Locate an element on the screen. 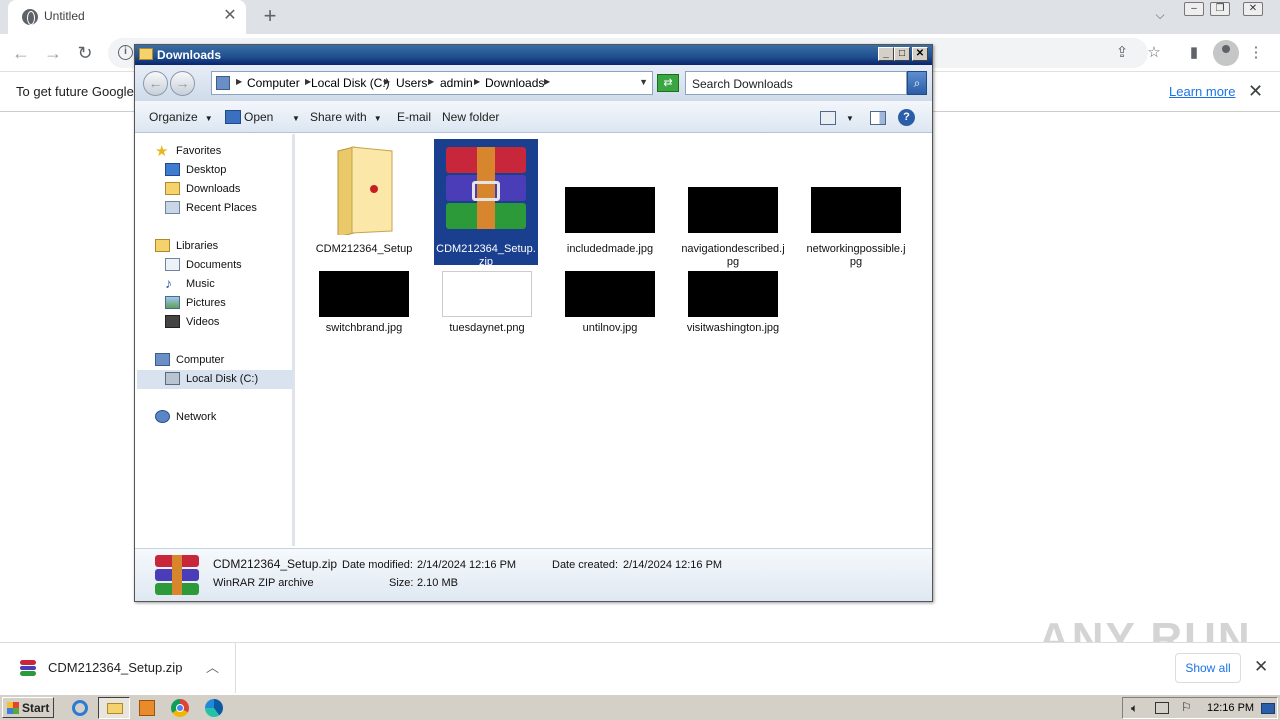 Image resolution: width=1280 pixels, height=720 pixels. help-icon: ? is located at coordinates (906, 117).